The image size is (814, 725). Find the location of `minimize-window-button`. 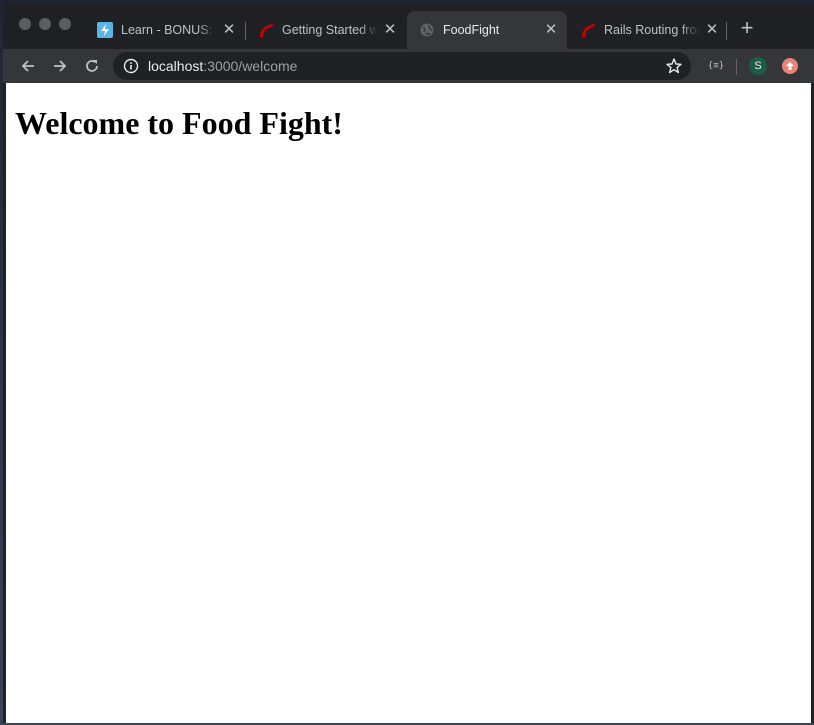

minimize-window-button is located at coordinates (45, 24).